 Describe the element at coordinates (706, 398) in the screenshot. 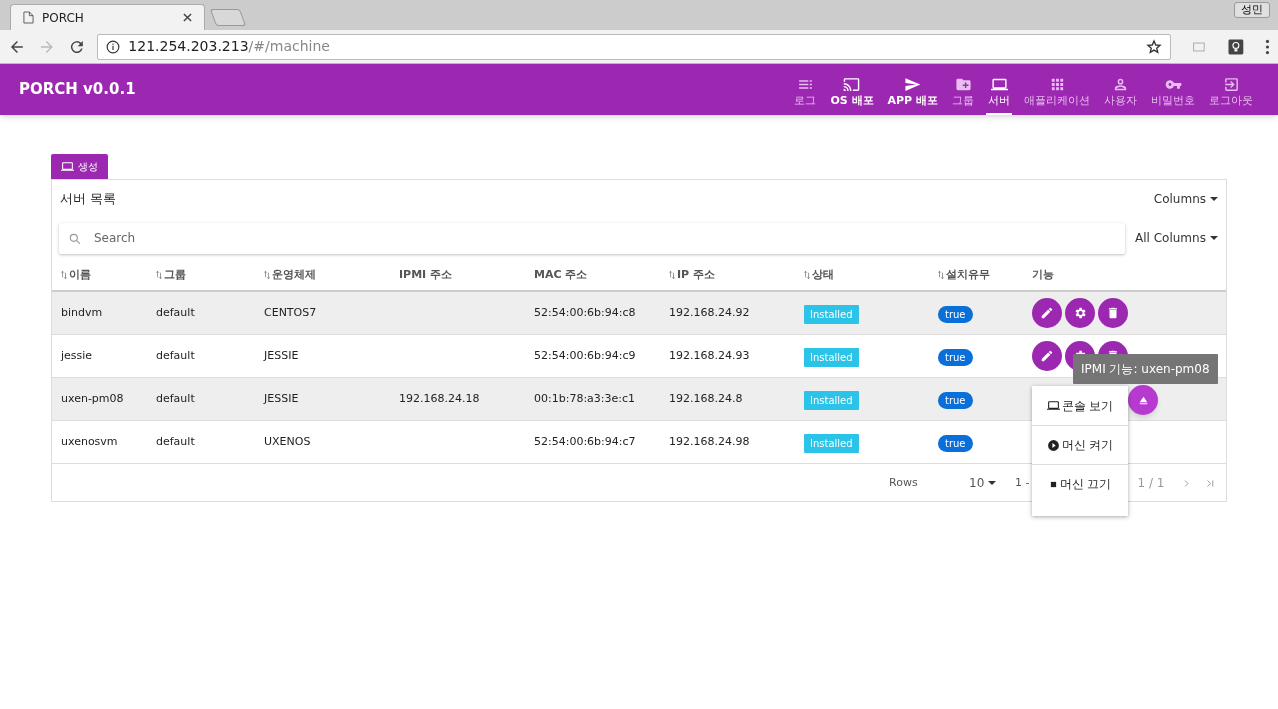

I see `table-cell: 192.168.24.8` at that location.